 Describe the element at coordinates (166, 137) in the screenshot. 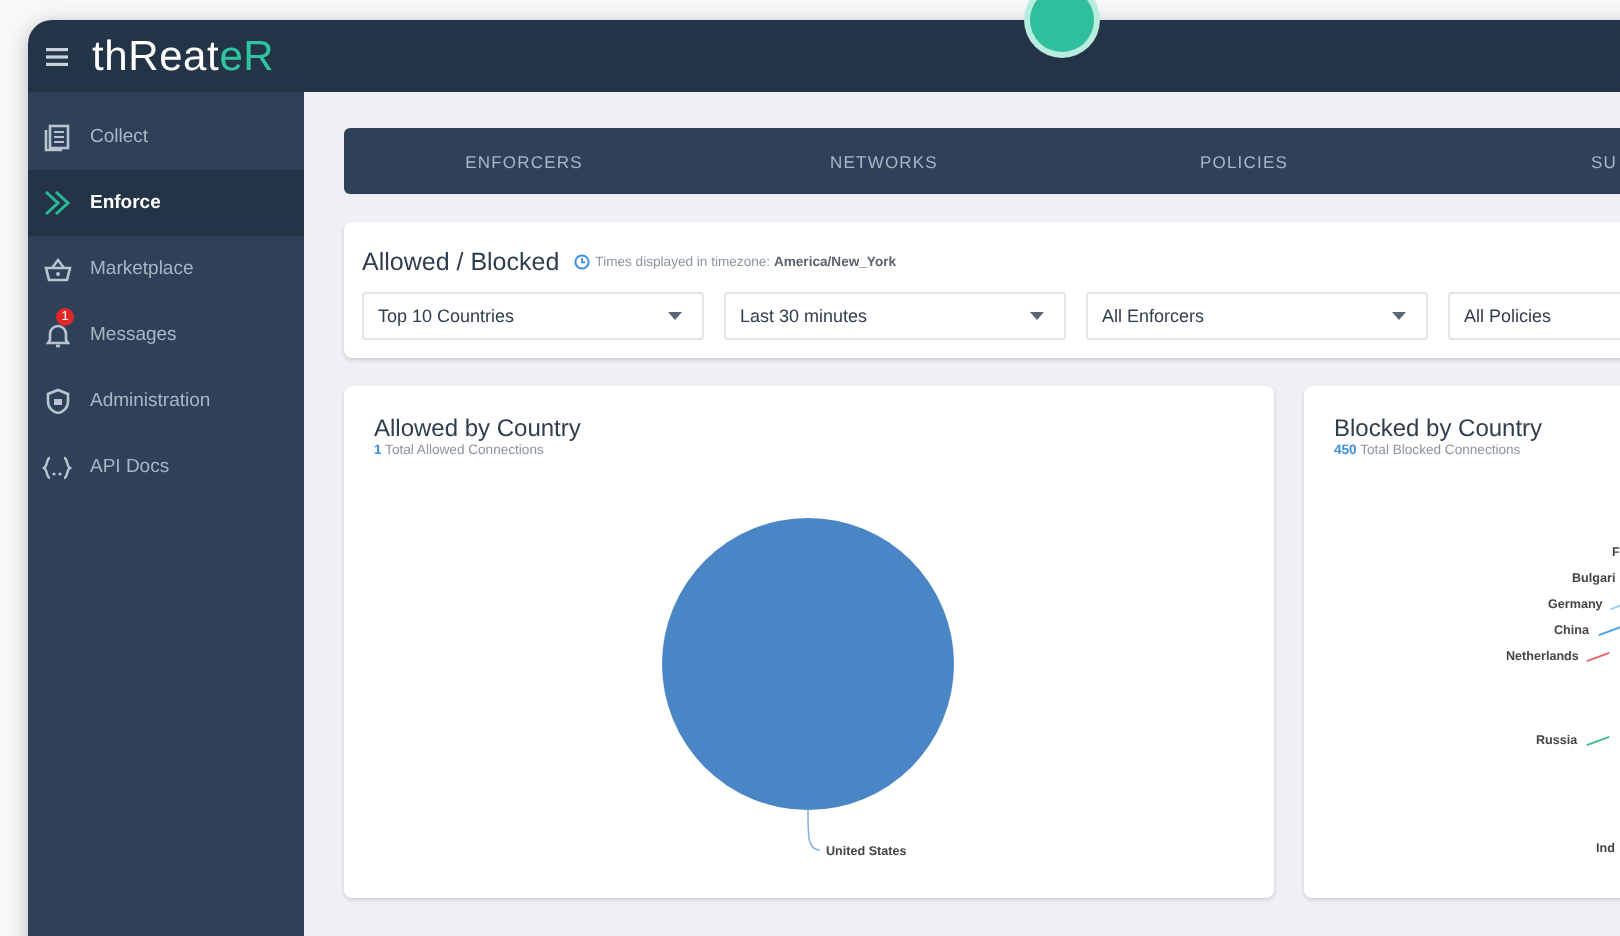

I see `sidebar-item: Collect` at that location.